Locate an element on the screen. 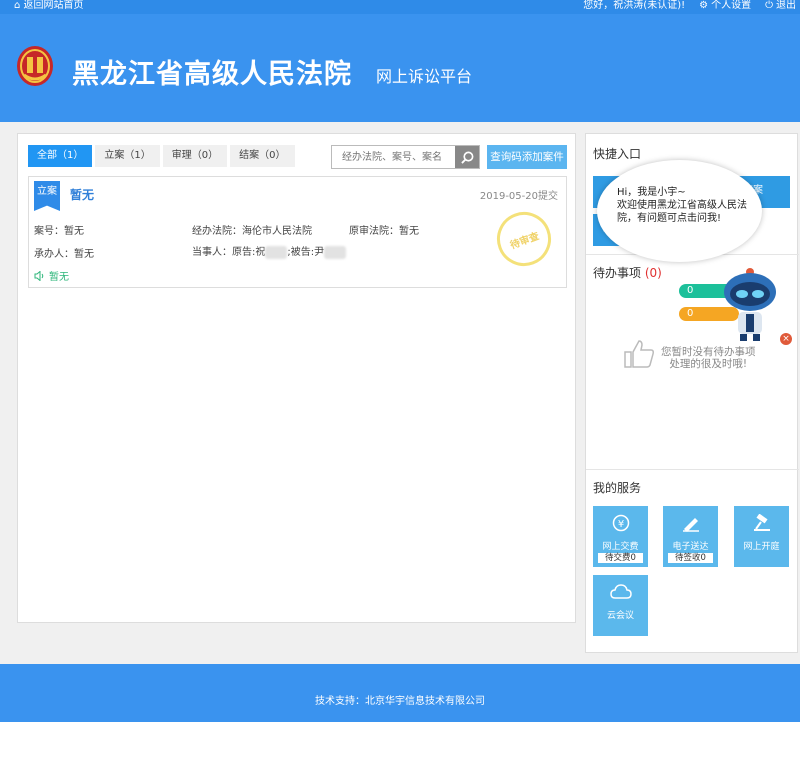 The width and height of the screenshot is (800, 768). home-link-label: 返回网站首页 is located at coordinates (53, 5).